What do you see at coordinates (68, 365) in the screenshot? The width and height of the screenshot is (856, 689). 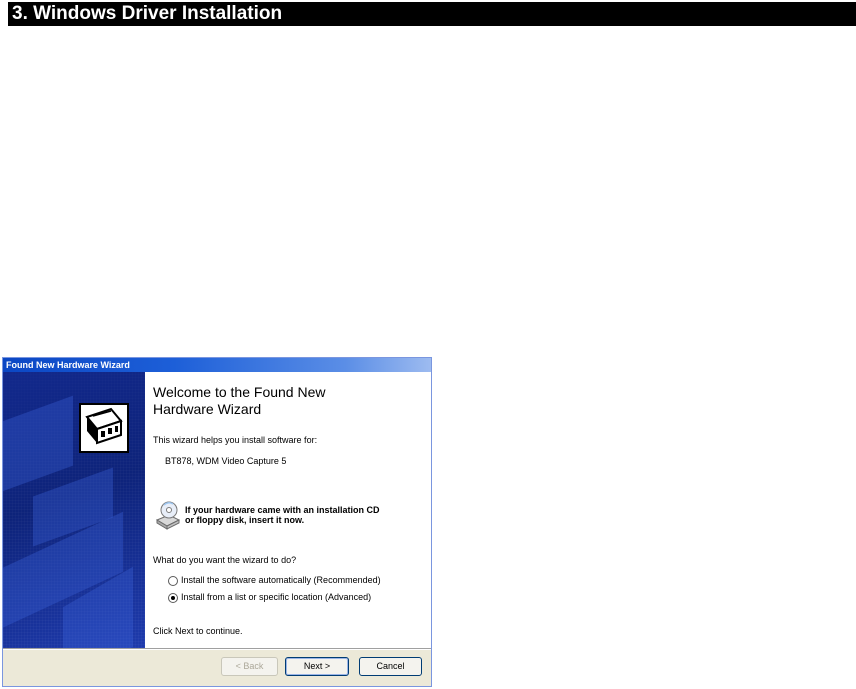 I see `window-title: Found New Hardware Wizard` at bounding box center [68, 365].